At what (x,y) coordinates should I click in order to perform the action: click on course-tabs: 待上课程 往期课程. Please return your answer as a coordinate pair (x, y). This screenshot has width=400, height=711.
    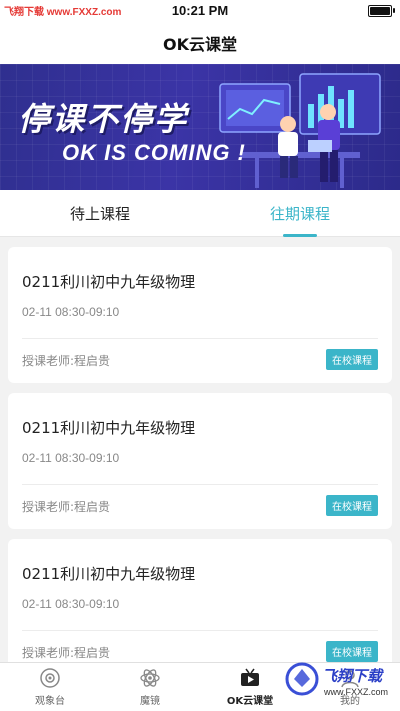
    Looking at the image, I should click on (200, 213).